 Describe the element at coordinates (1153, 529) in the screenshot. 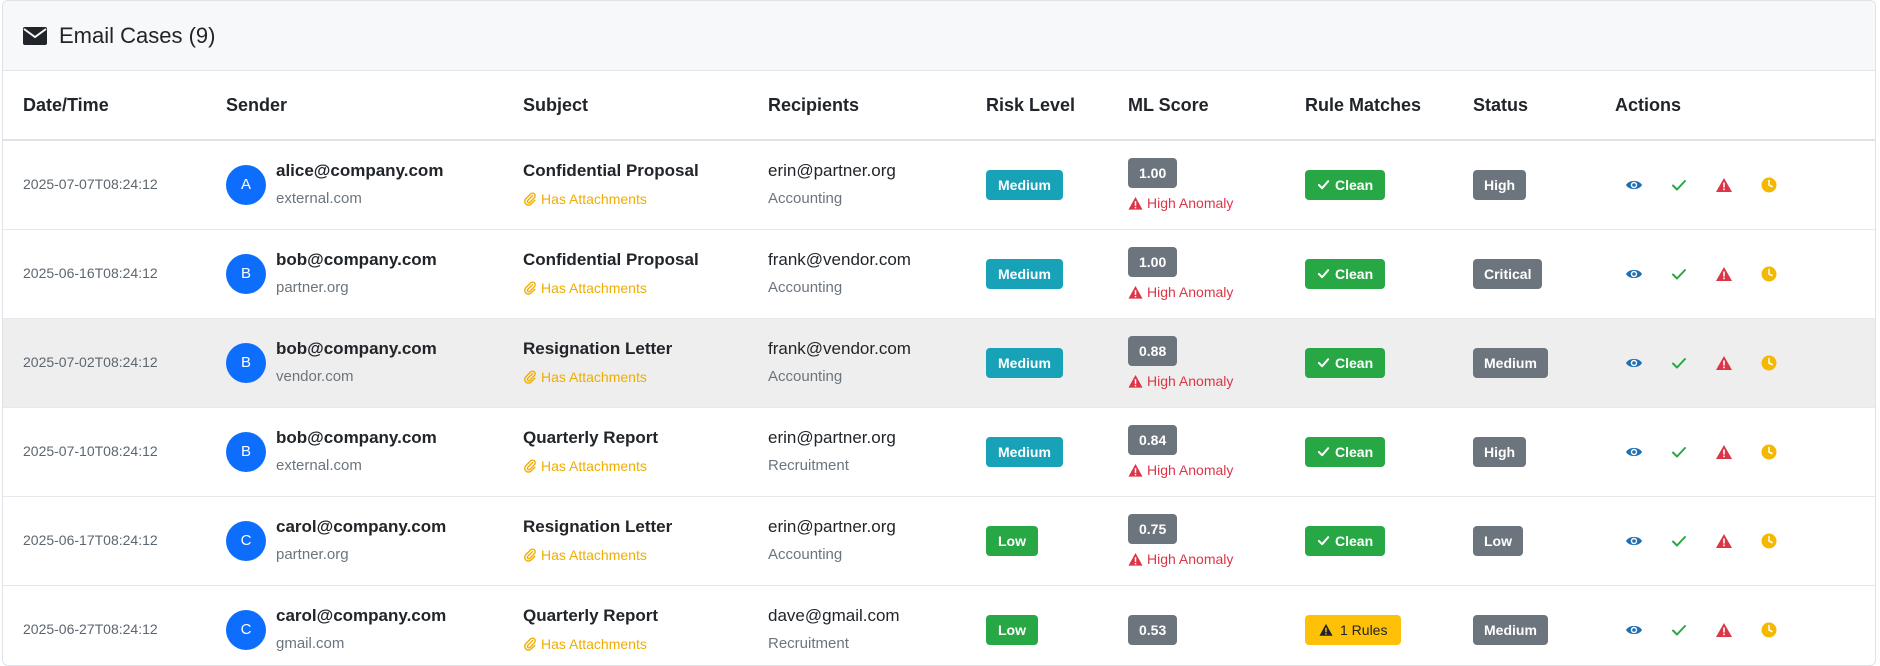

I see `ml-score-badge: 0.75` at that location.